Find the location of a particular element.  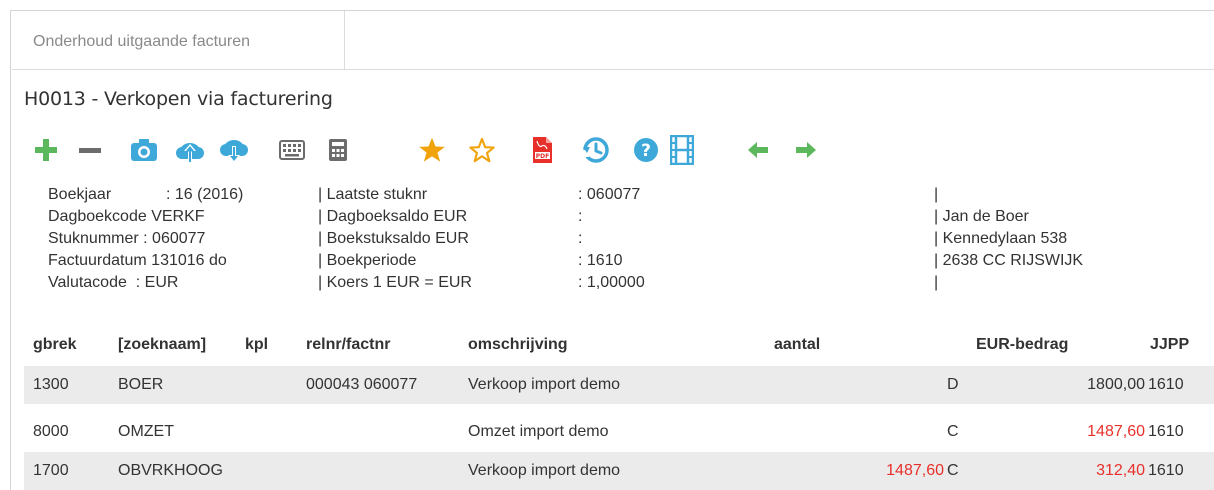

camera-icon is located at coordinates (144, 150).